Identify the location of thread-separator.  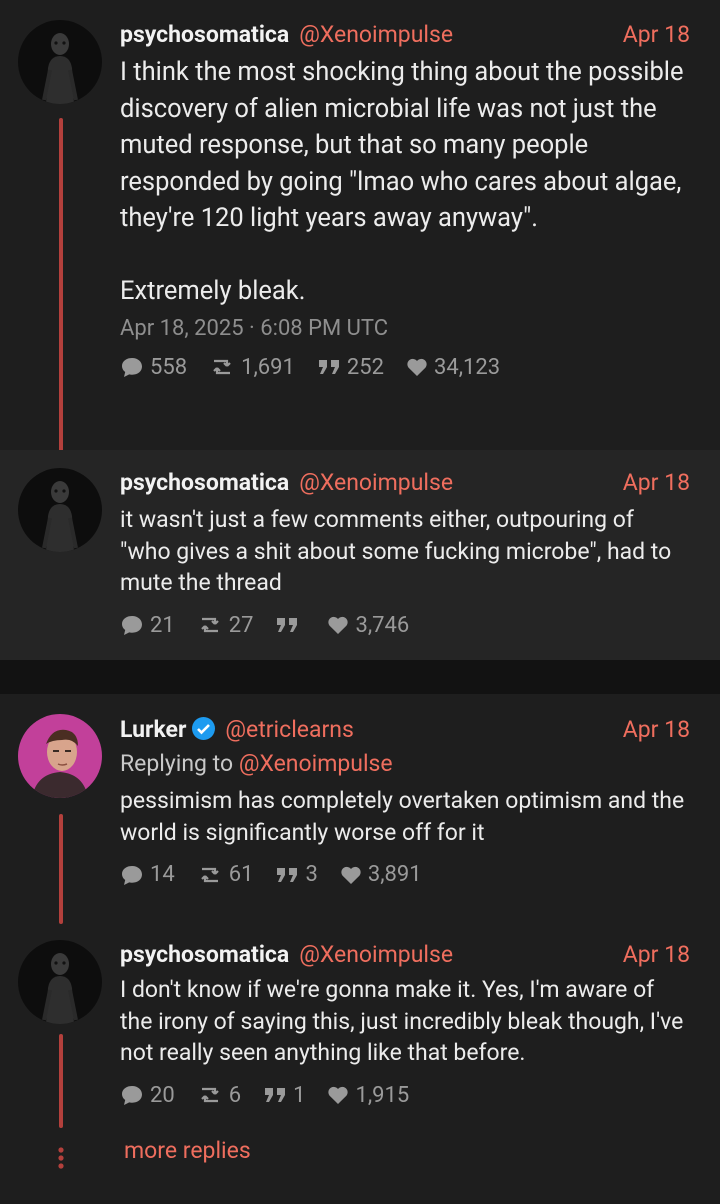
(360, 677).